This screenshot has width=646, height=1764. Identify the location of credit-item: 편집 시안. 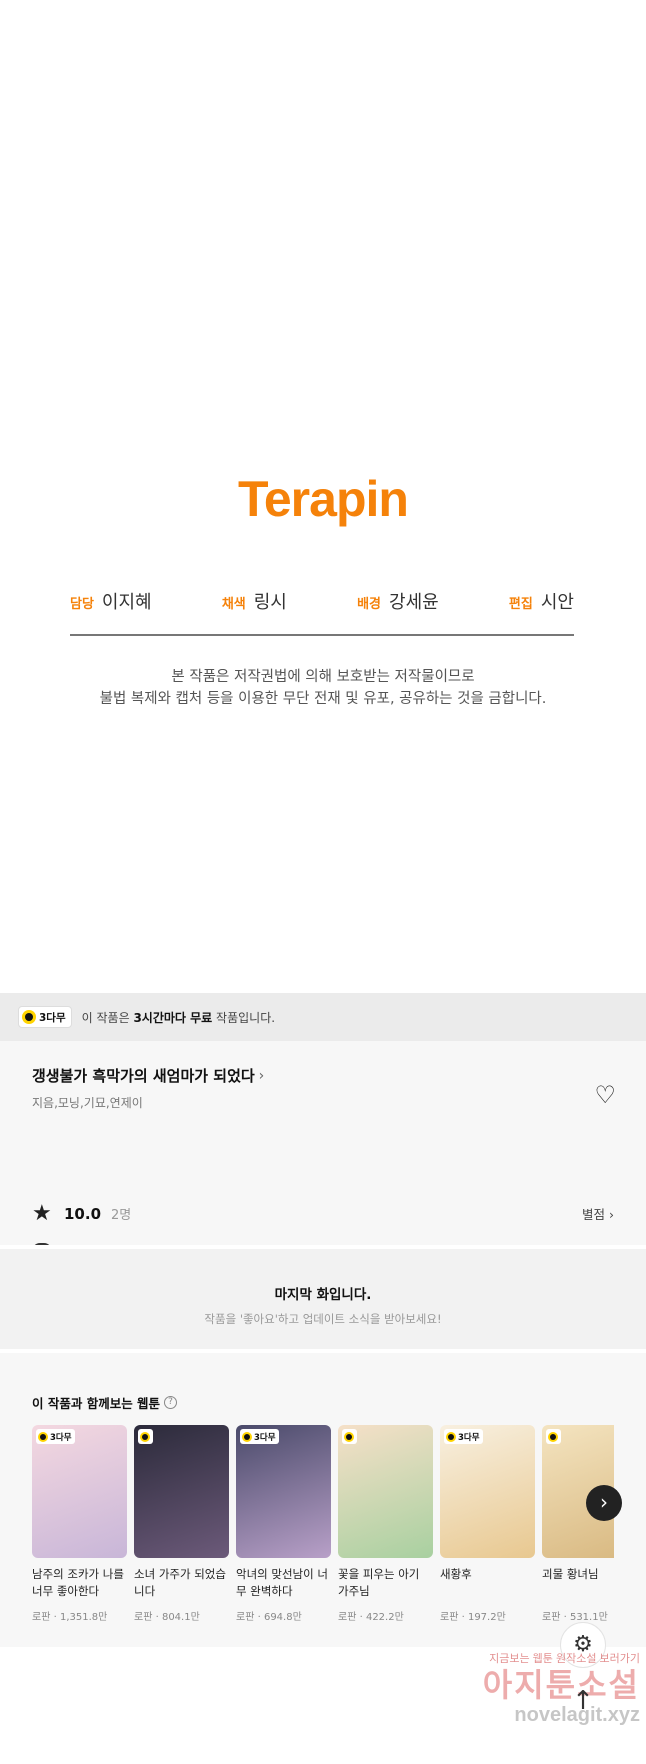
(541, 601).